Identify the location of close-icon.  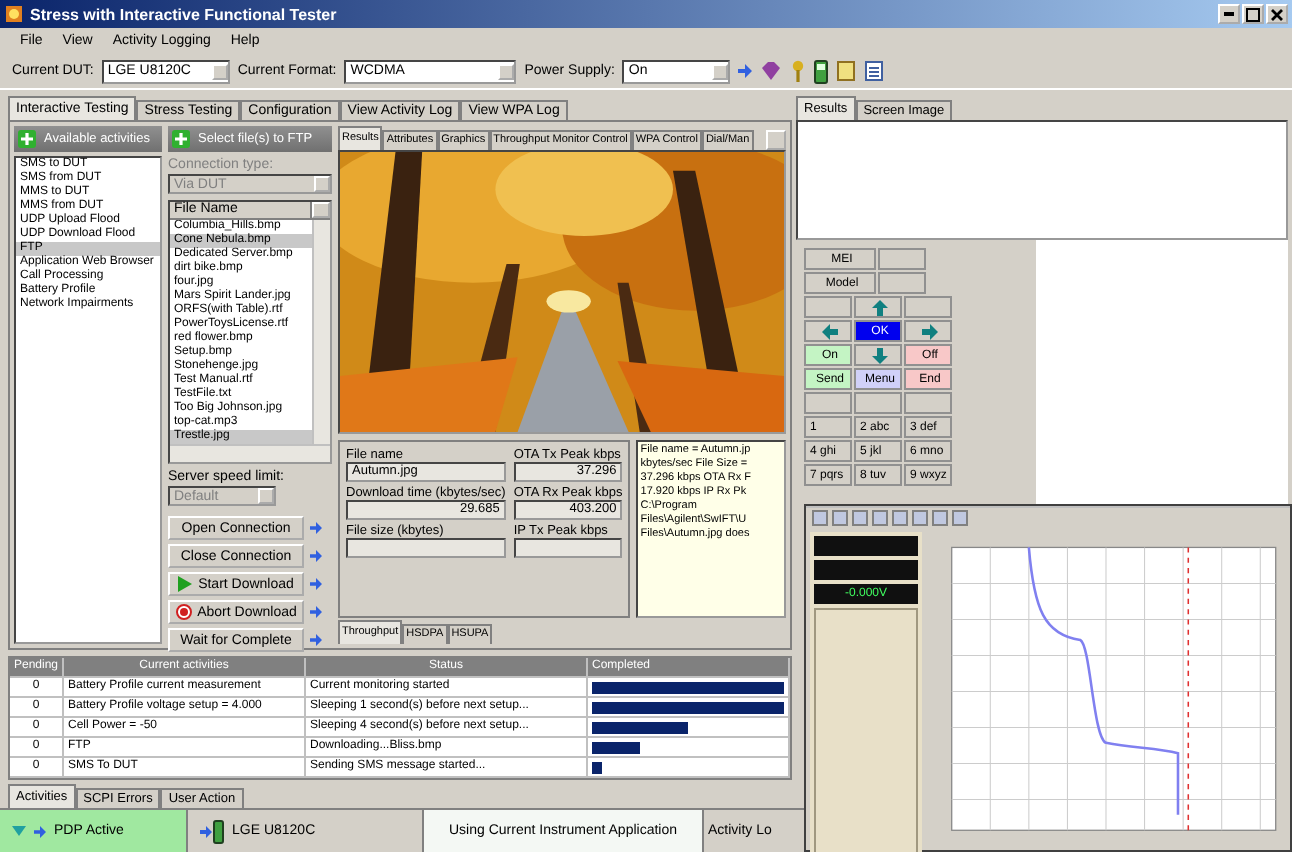
(1277, 14).